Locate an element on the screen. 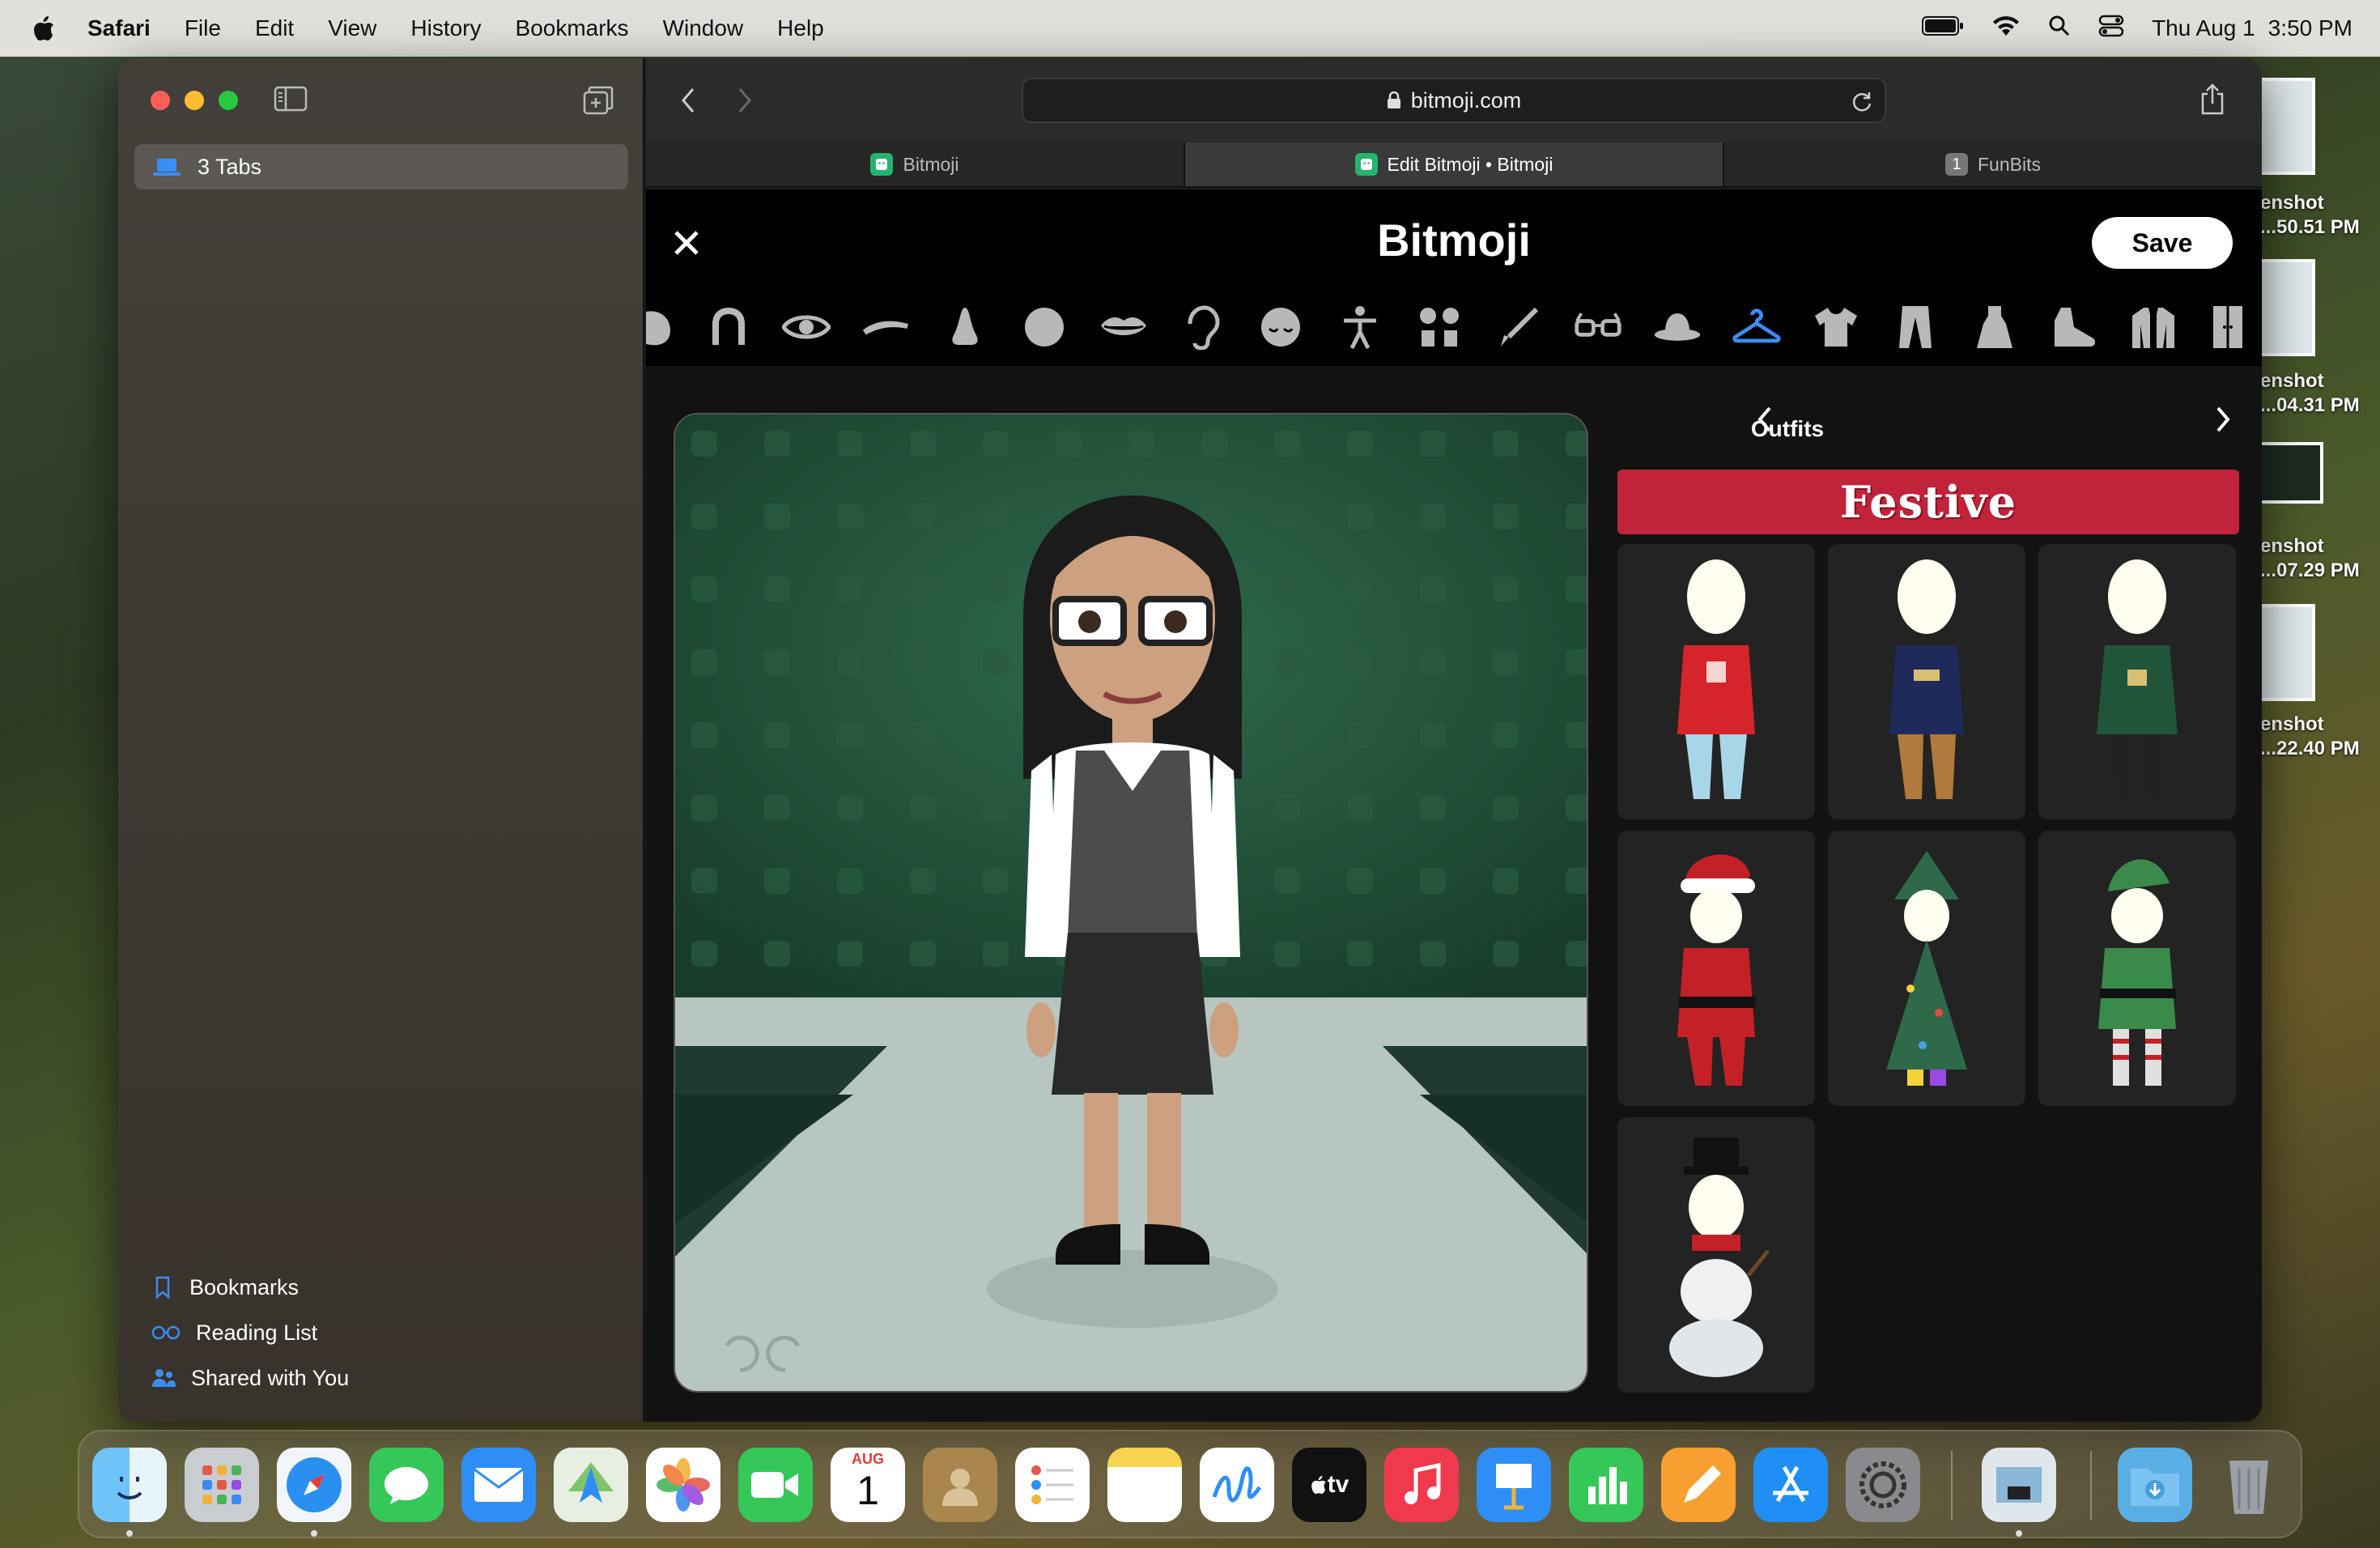 This screenshot has width=2380, height=1548. address-bar: bitmoji.com is located at coordinates (1454, 100).